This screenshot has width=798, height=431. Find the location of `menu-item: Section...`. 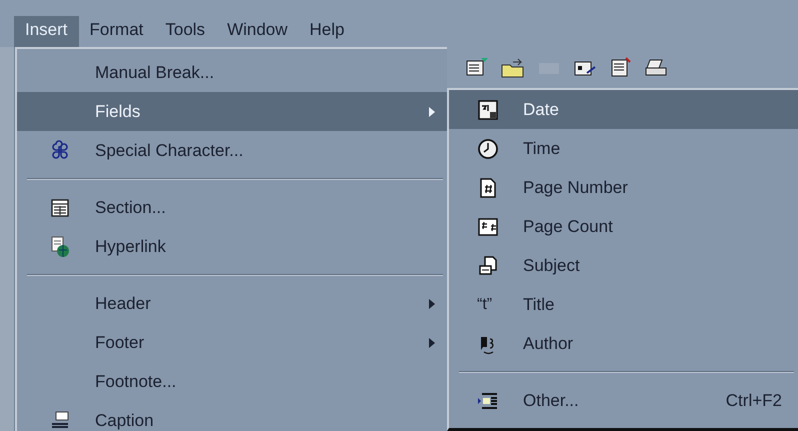

menu-item: Section... is located at coordinates (232, 207).